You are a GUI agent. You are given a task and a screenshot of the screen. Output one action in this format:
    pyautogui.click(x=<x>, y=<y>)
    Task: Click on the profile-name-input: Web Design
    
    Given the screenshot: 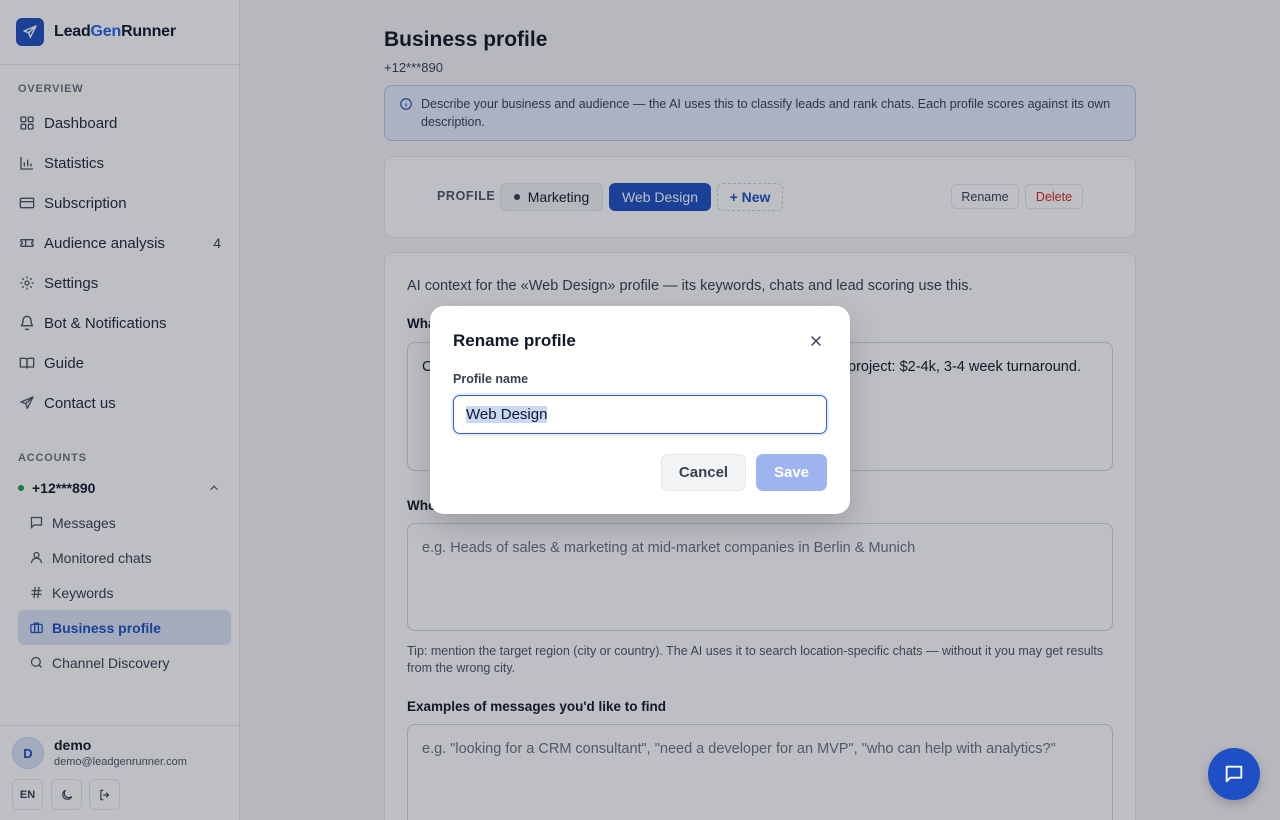 What is the action you would take?
    pyautogui.click(x=640, y=414)
    